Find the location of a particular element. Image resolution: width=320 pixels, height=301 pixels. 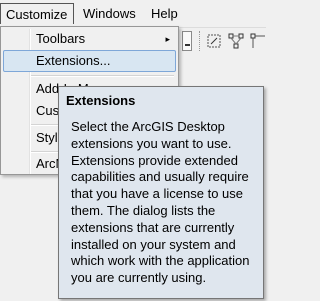

menu-item-label: Toolbars is located at coordinates (61, 38).